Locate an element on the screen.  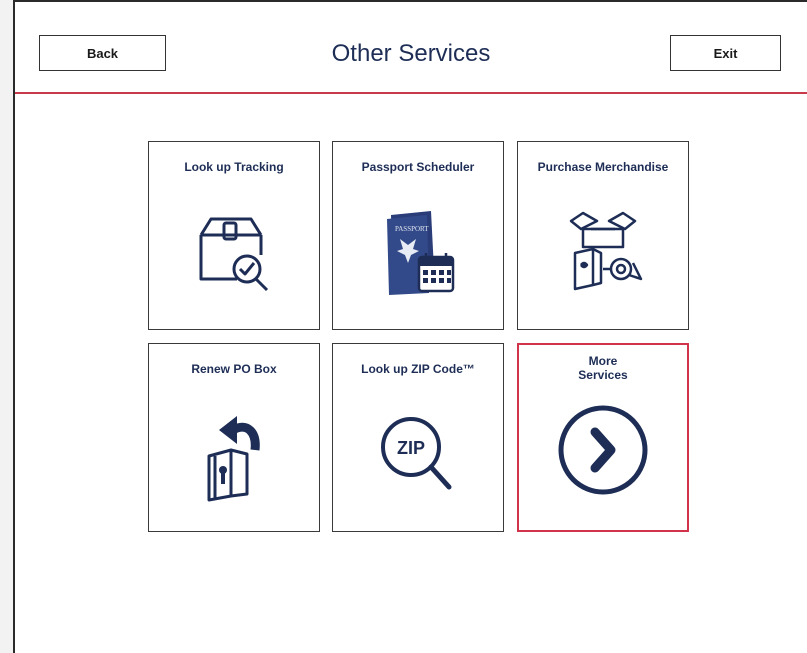
exit-button: Exit is located at coordinates (725, 53).